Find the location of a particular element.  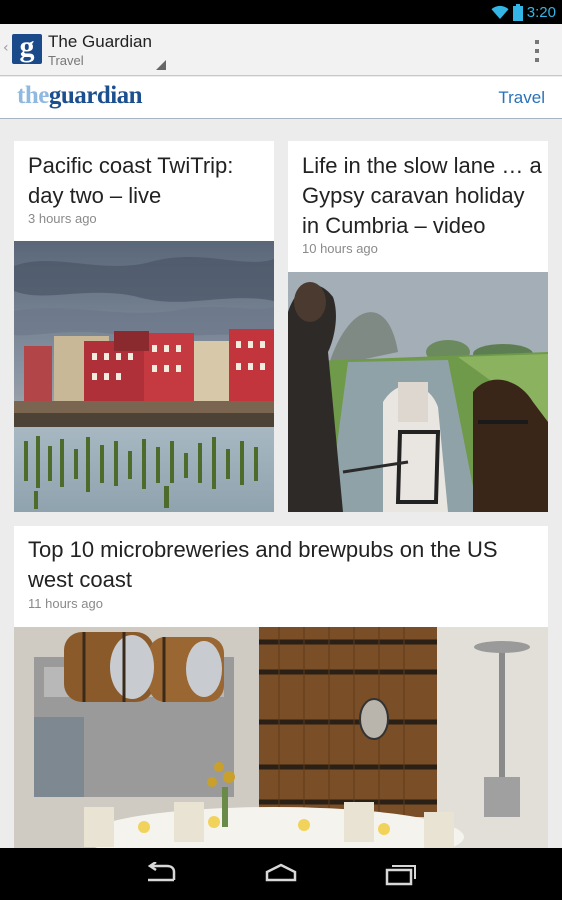

battery-icon is located at coordinates (517, 12).